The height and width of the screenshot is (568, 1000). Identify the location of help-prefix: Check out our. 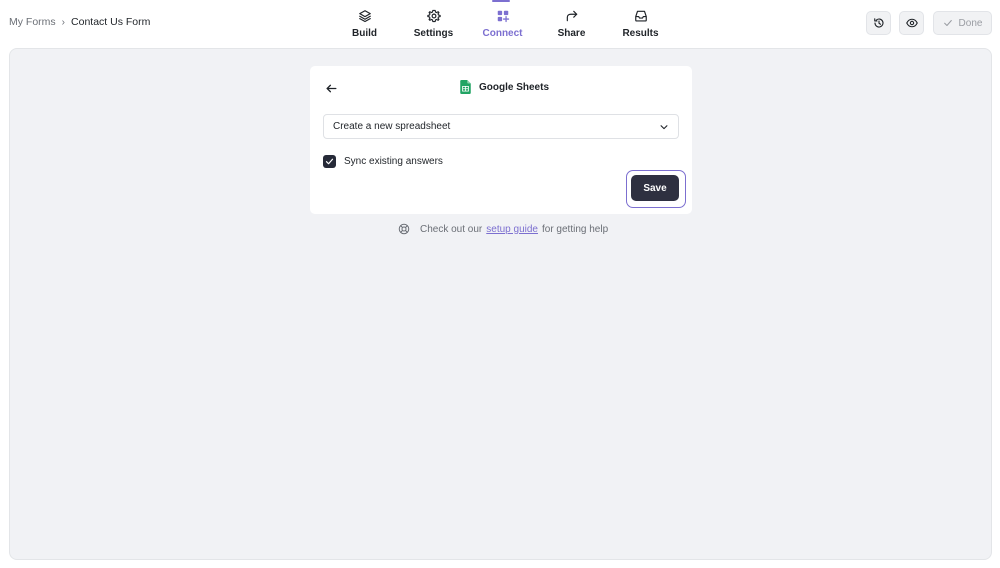
(451, 229).